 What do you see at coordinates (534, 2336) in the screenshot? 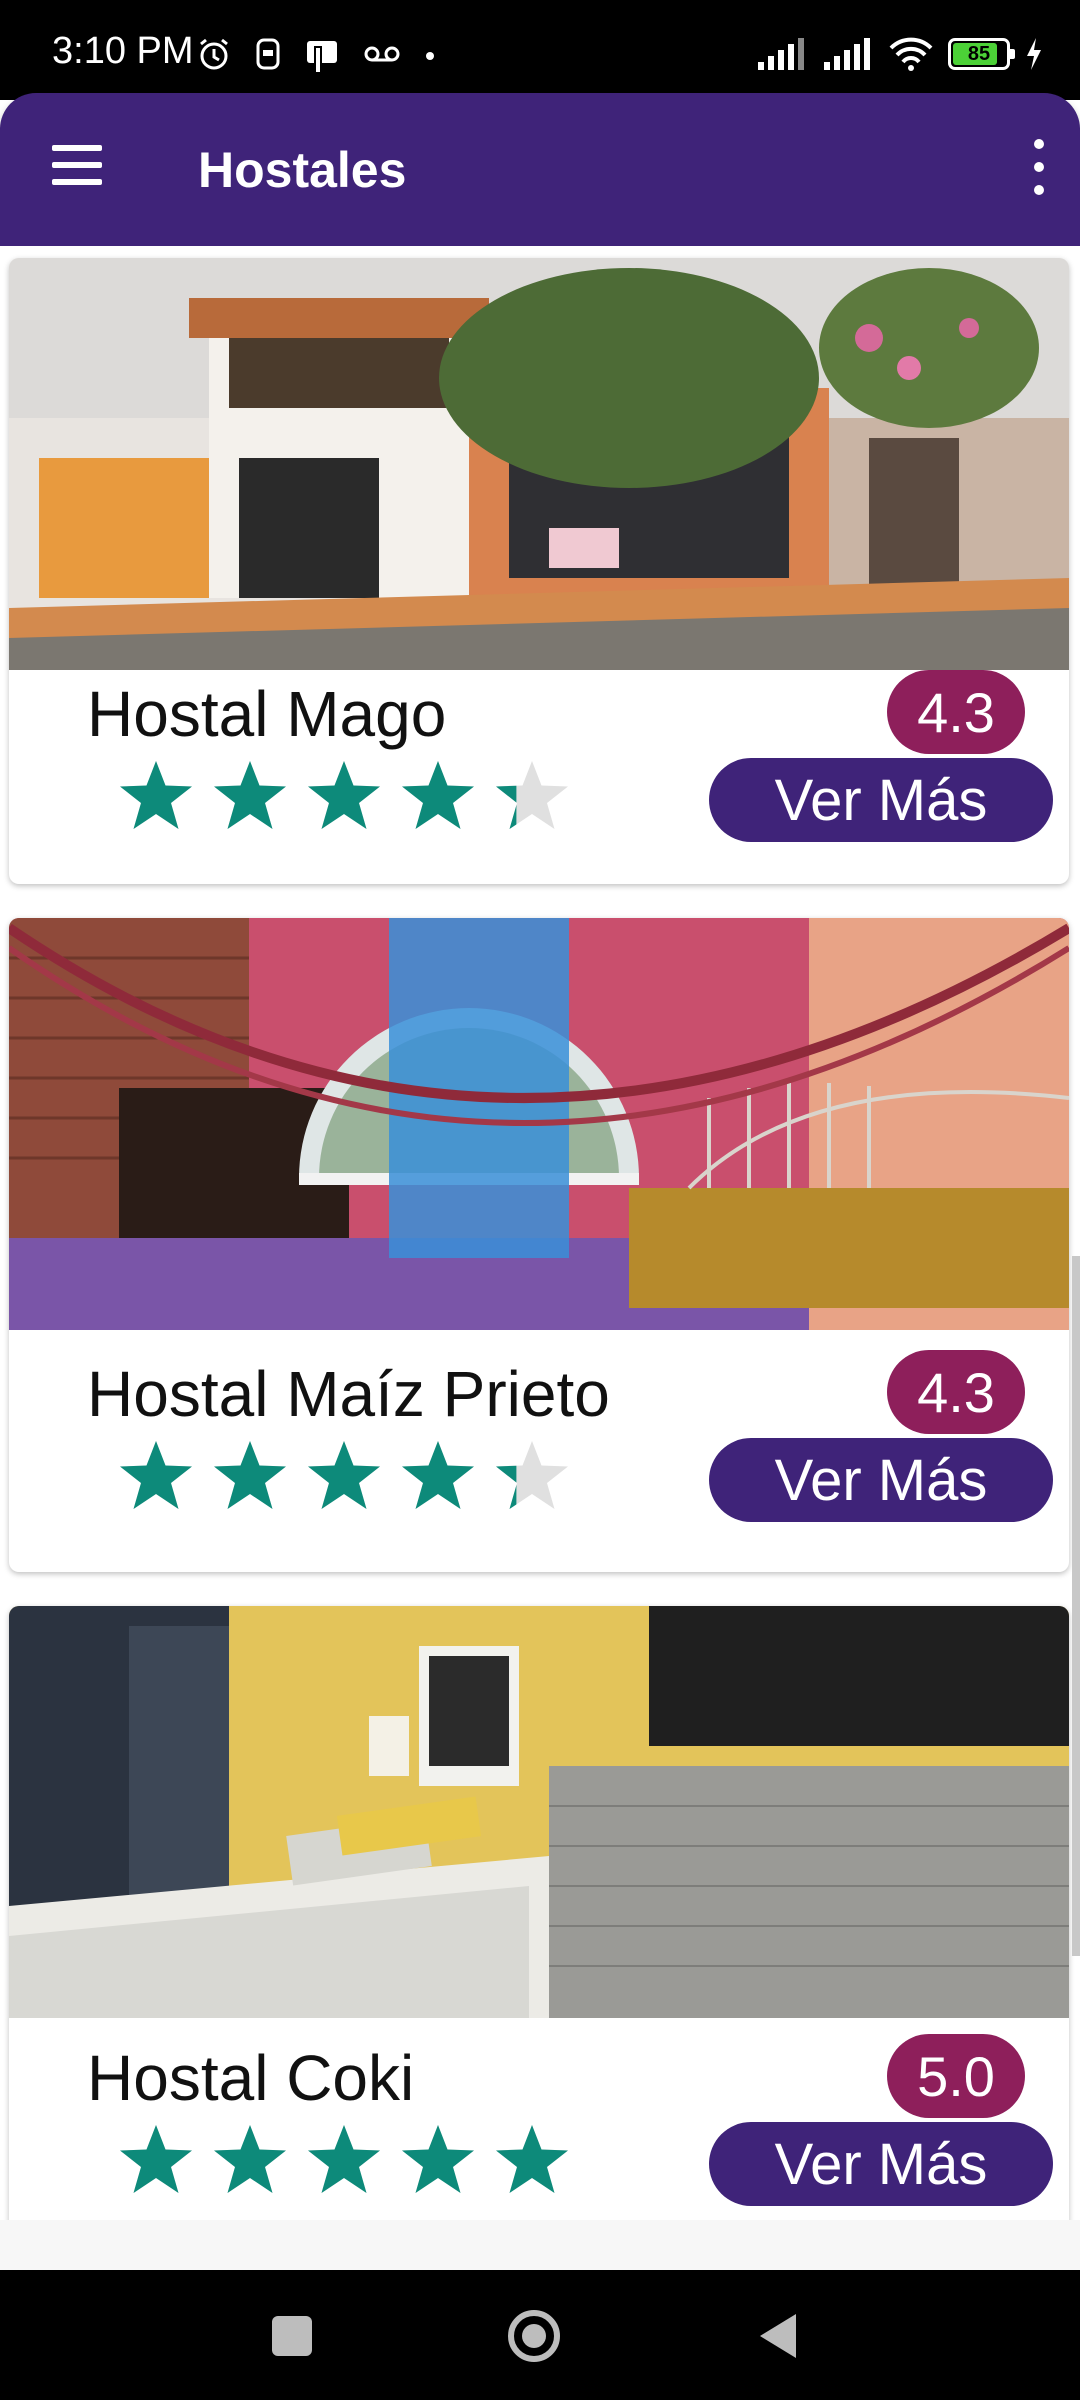
I see `home-icon` at bounding box center [534, 2336].